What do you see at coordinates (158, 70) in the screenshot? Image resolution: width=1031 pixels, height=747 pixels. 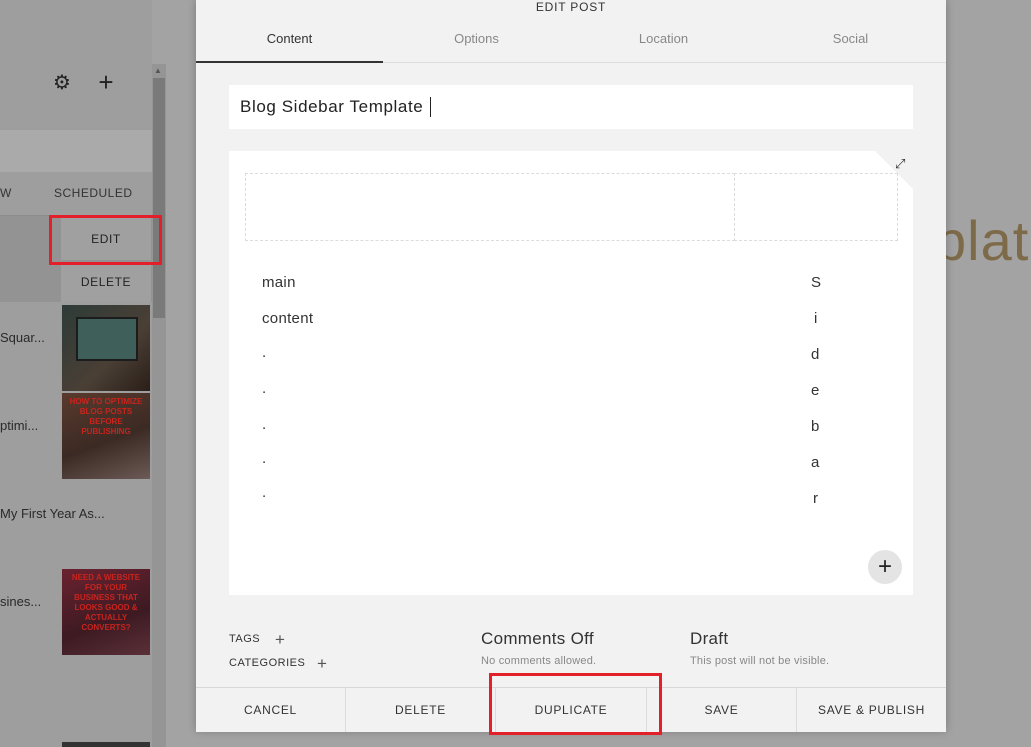 I see `scroll-up-icon: ▲` at bounding box center [158, 70].